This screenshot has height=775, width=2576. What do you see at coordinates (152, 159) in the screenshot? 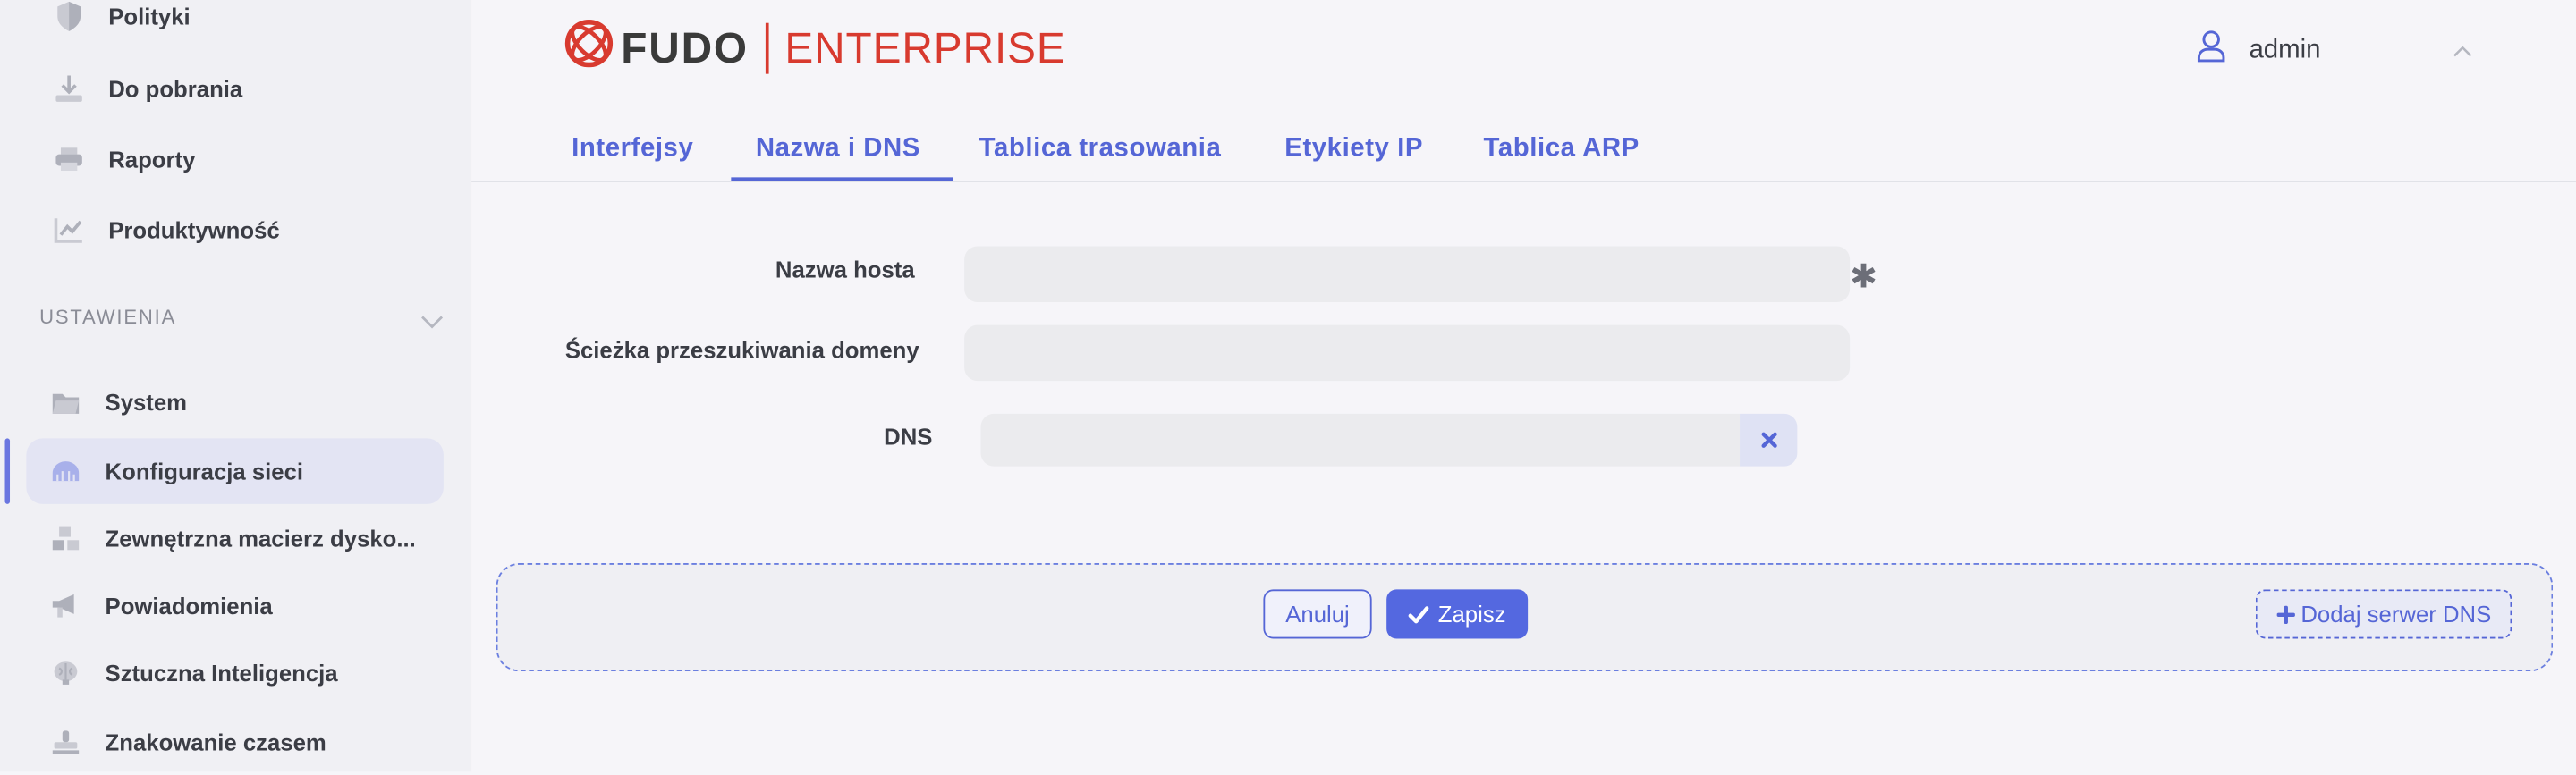
I see `sidebar-item-label: Raporty` at bounding box center [152, 159].